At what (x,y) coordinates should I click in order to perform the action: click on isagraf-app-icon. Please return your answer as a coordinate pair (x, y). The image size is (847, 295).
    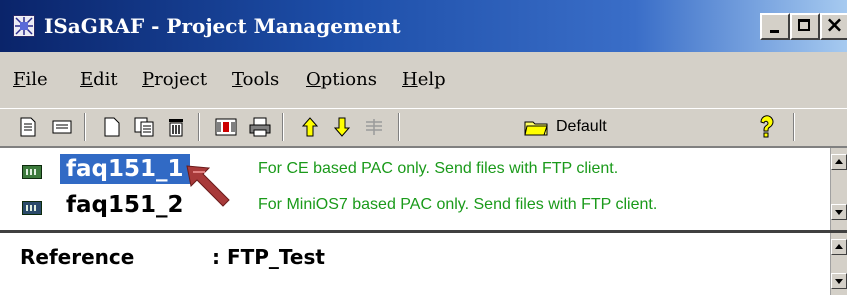
    Looking at the image, I should click on (24, 26).